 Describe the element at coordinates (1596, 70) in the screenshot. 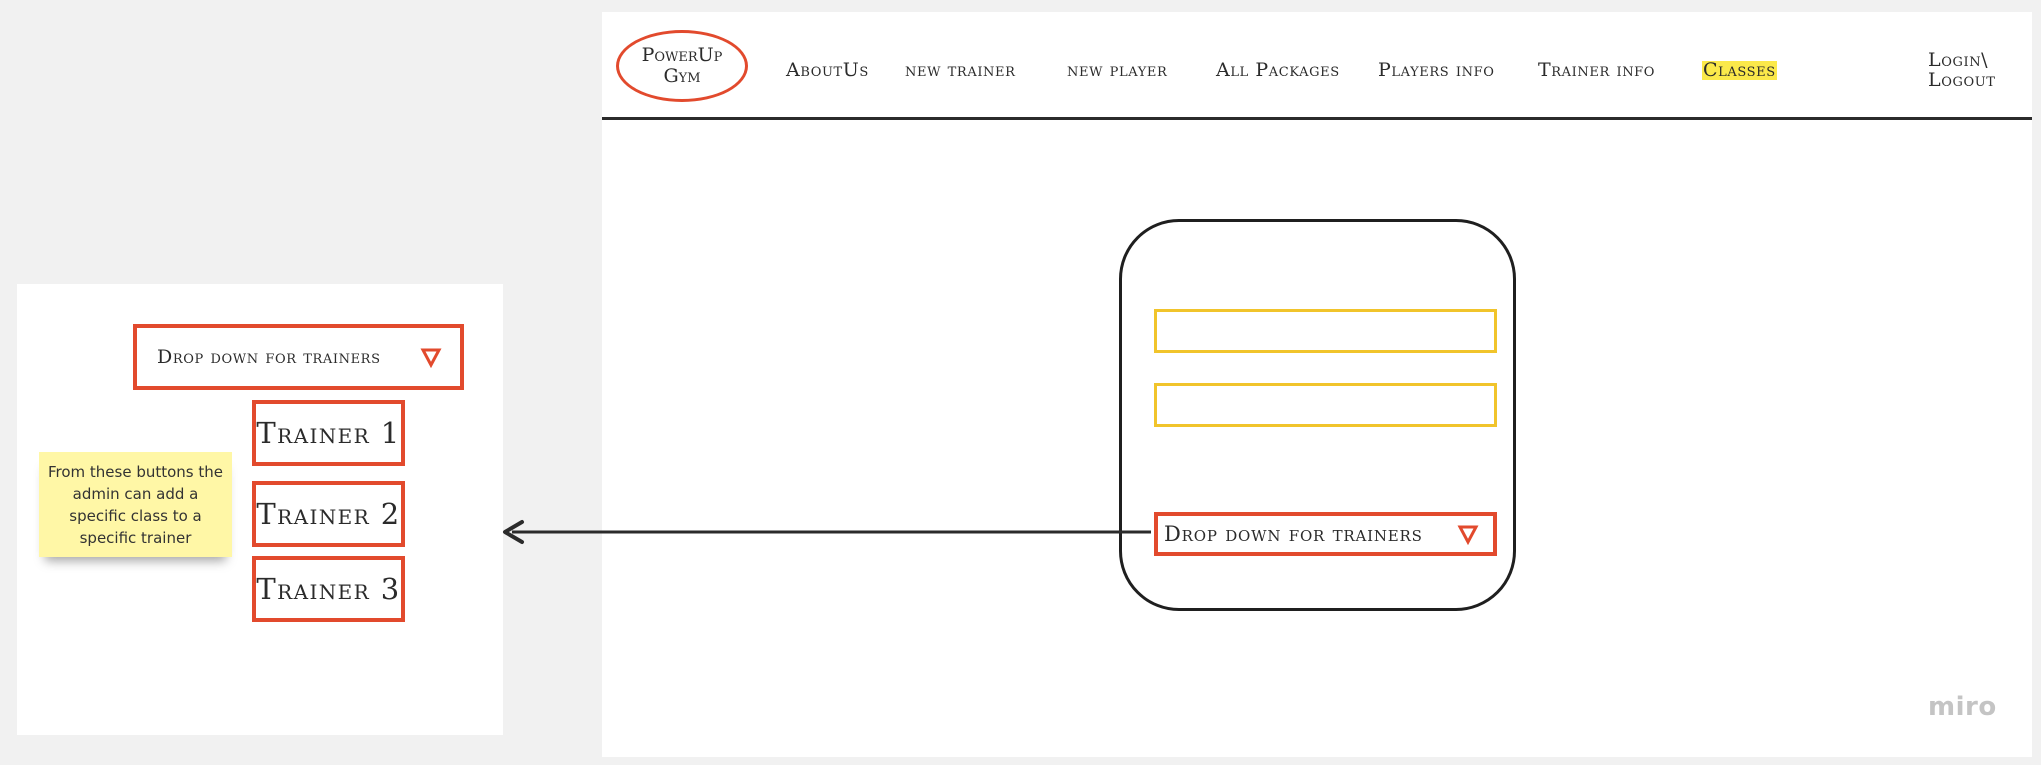

I see `nav-item-trainer-info: Trainer info` at that location.